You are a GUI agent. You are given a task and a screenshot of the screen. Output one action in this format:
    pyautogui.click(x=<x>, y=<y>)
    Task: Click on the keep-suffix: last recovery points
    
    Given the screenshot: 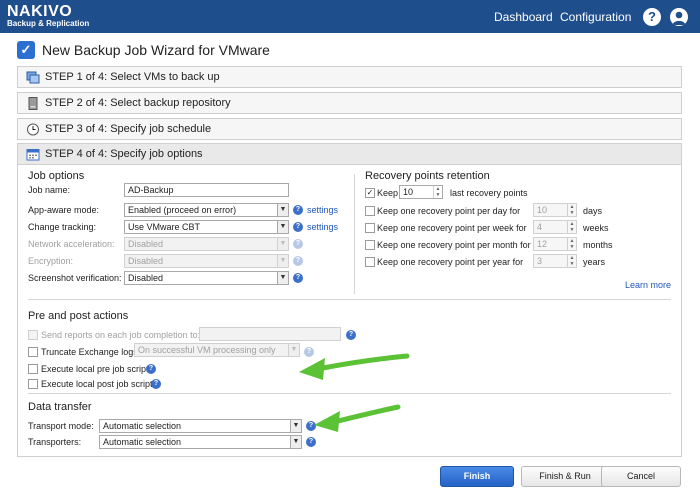 What is the action you would take?
    pyautogui.click(x=489, y=193)
    